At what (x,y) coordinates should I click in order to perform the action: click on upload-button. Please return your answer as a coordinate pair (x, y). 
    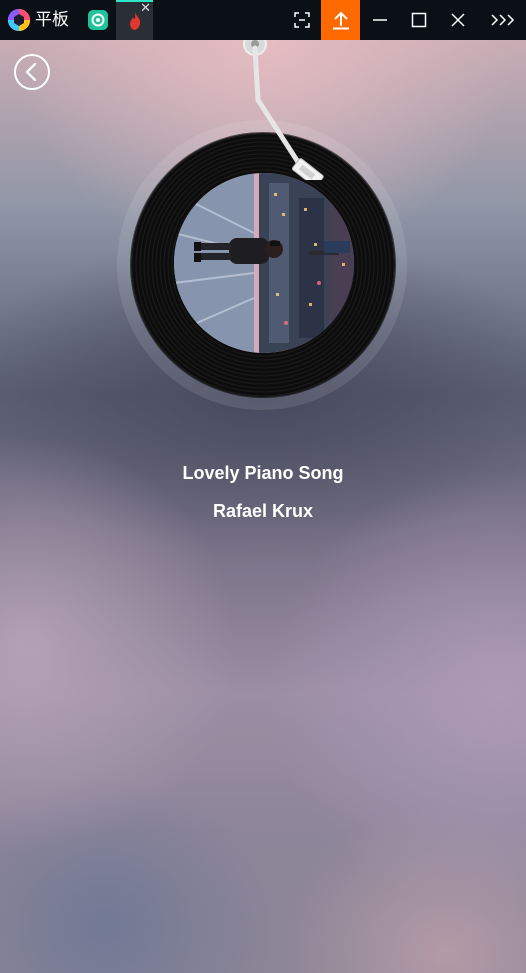
    Looking at the image, I should click on (340, 20).